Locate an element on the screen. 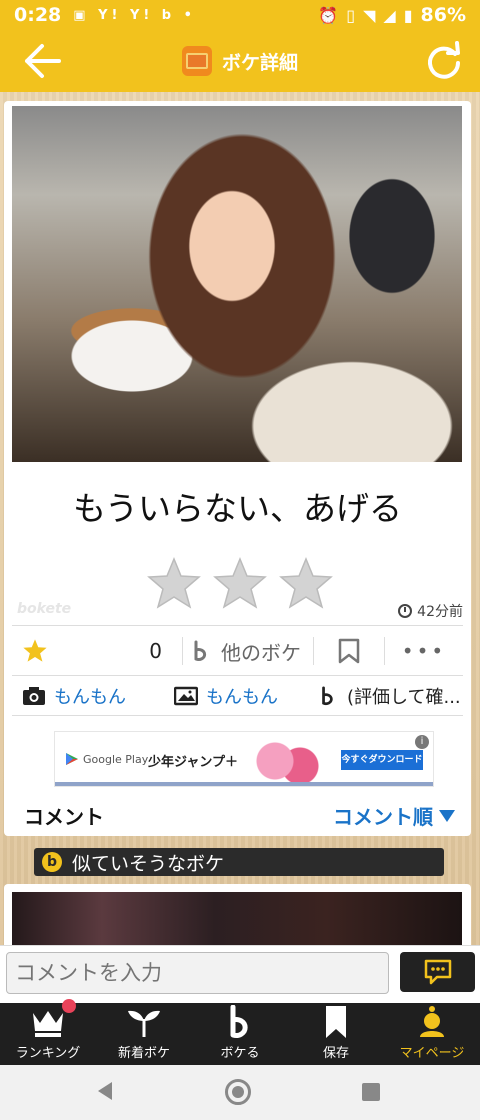 The width and height of the screenshot is (480, 1120). page-title: ボケ詳細 is located at coordinates (259, 62).